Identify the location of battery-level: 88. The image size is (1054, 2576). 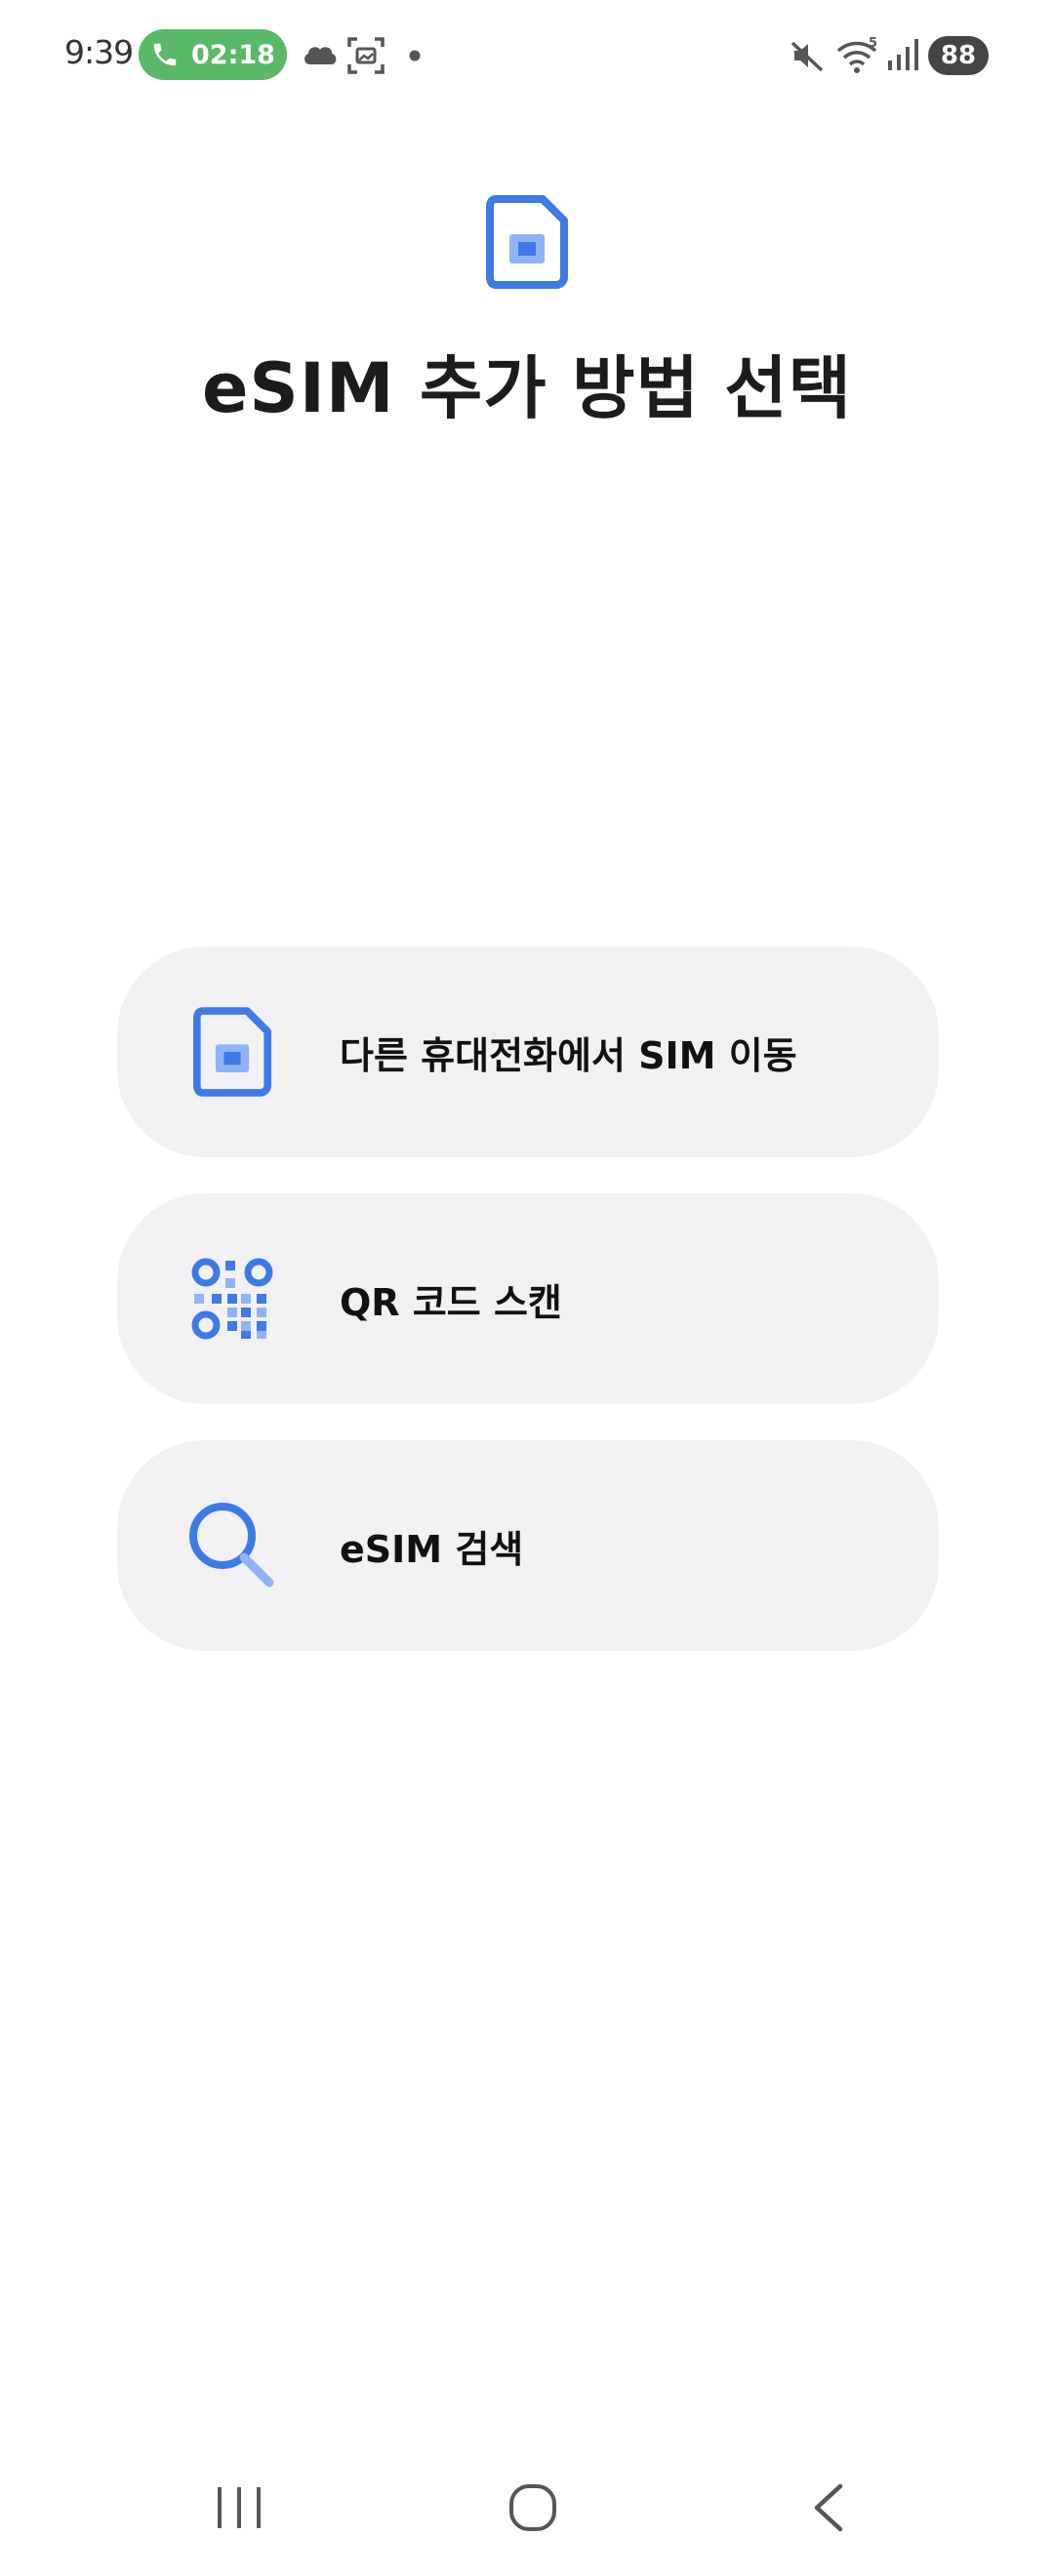
(958, 55).